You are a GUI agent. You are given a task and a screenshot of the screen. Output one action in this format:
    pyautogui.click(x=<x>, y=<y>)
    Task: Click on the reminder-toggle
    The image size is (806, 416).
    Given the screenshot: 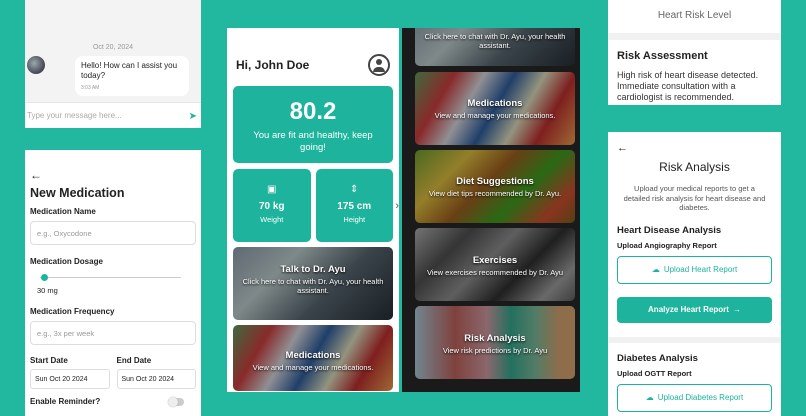 What is the action you would take?
    pyautogui.click(x=176, y=401)
    